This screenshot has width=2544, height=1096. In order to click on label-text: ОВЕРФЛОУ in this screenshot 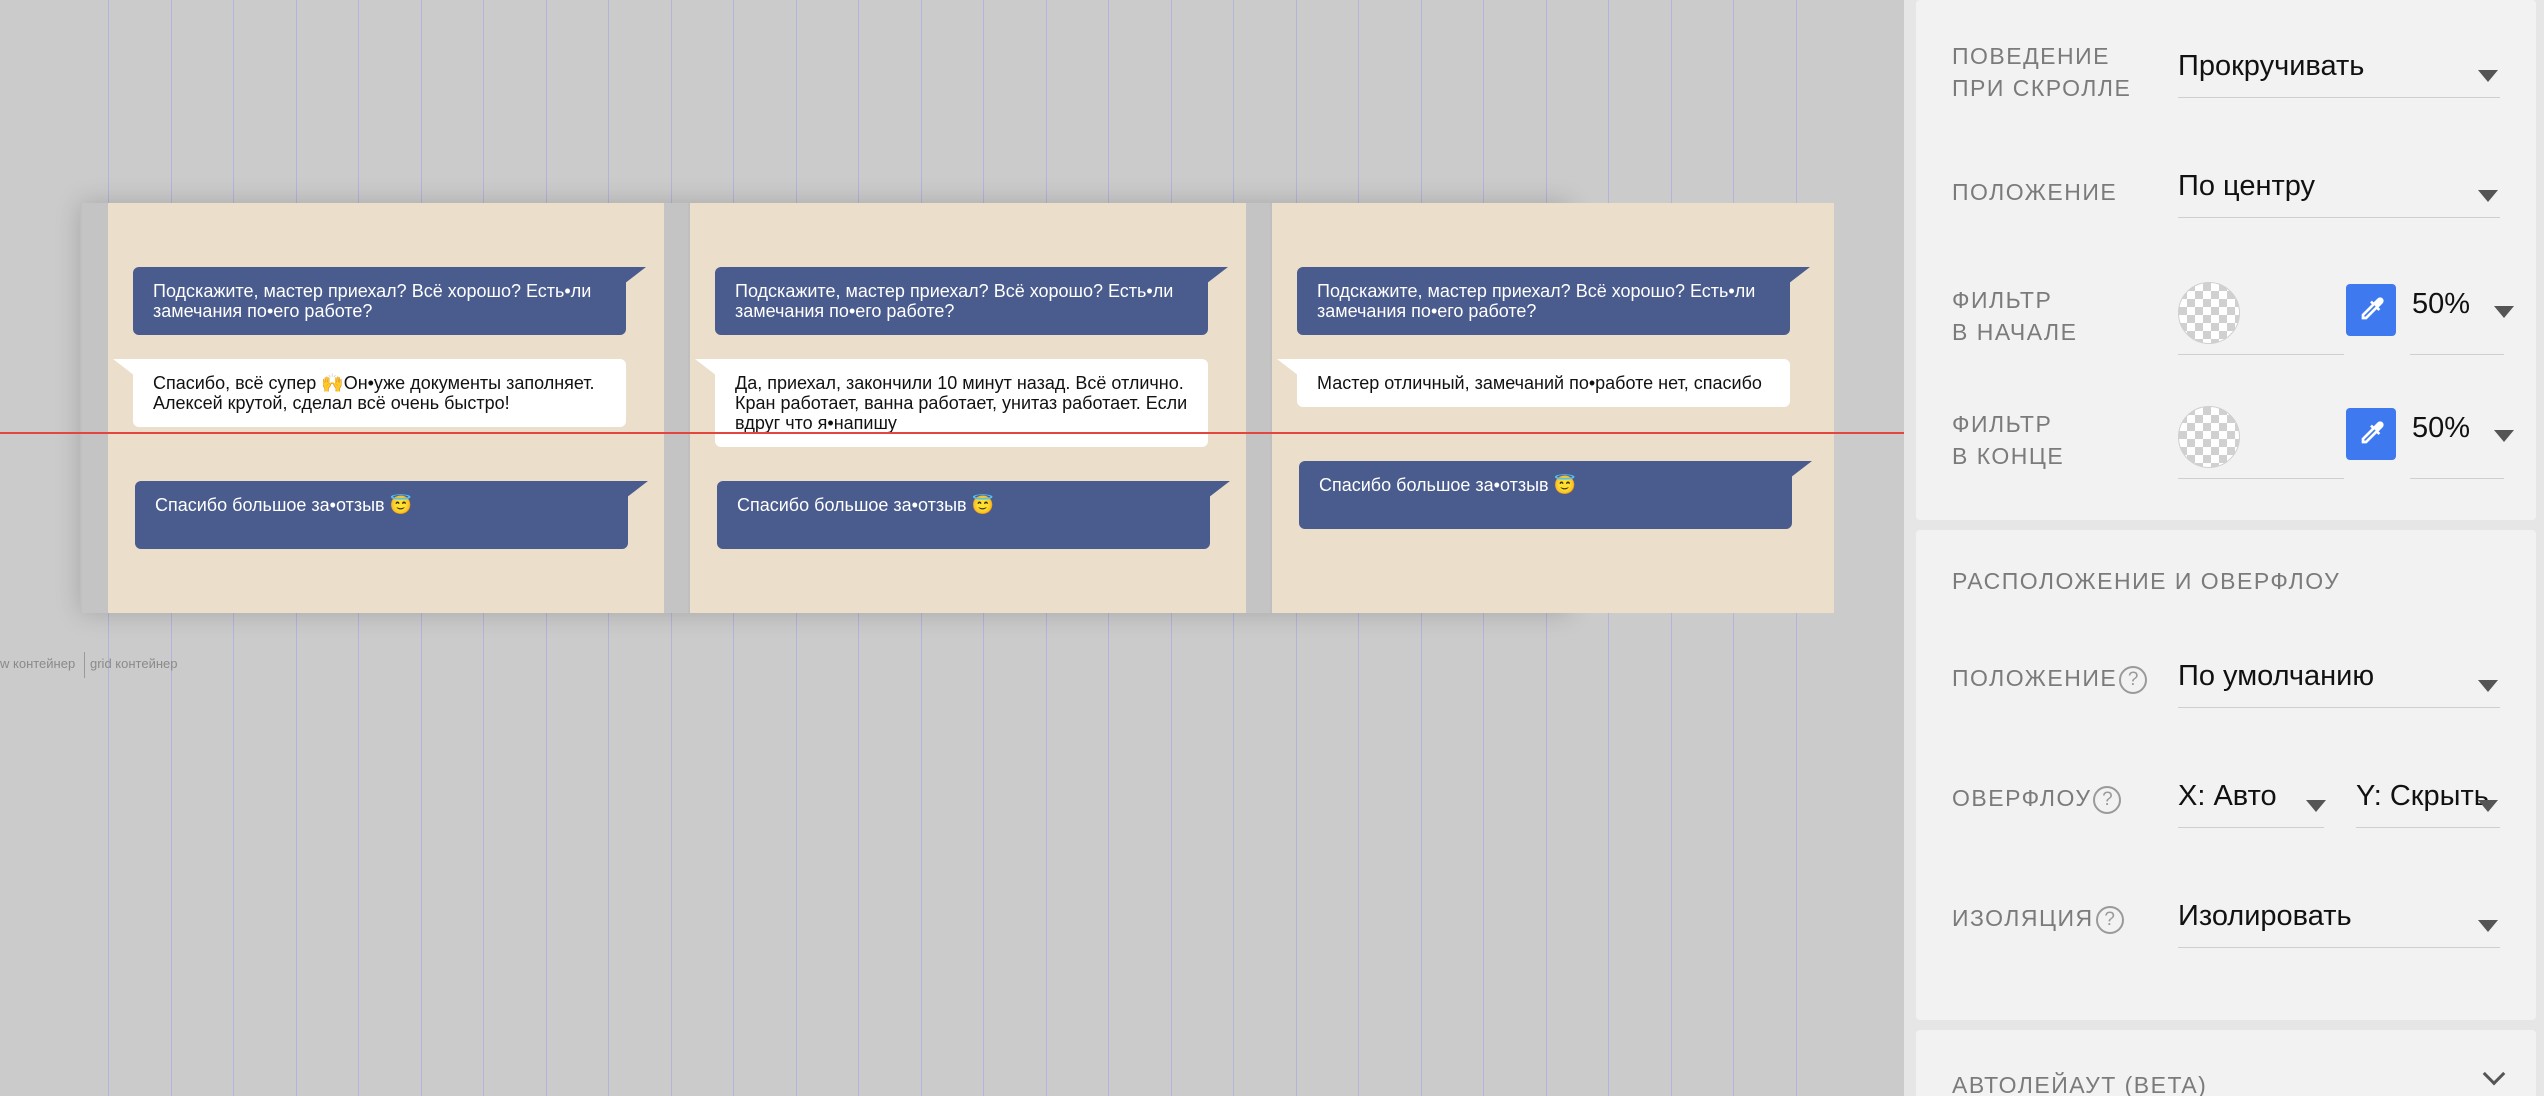, I will do `click(2022, 798)`.